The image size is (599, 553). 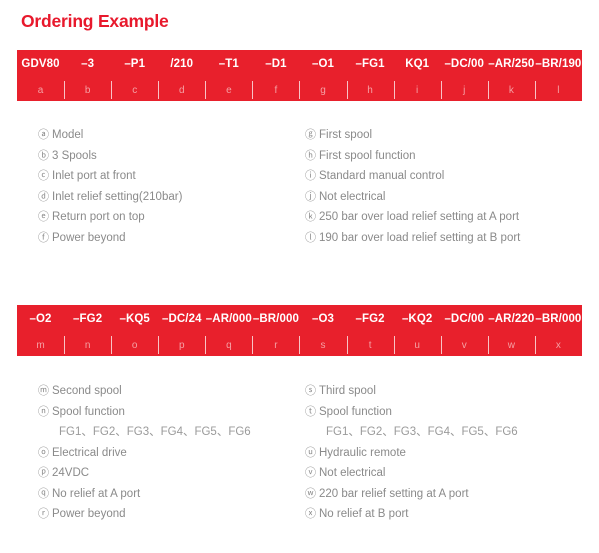 I want to click on order-code-cell: –3, so click(x=88, y=64).